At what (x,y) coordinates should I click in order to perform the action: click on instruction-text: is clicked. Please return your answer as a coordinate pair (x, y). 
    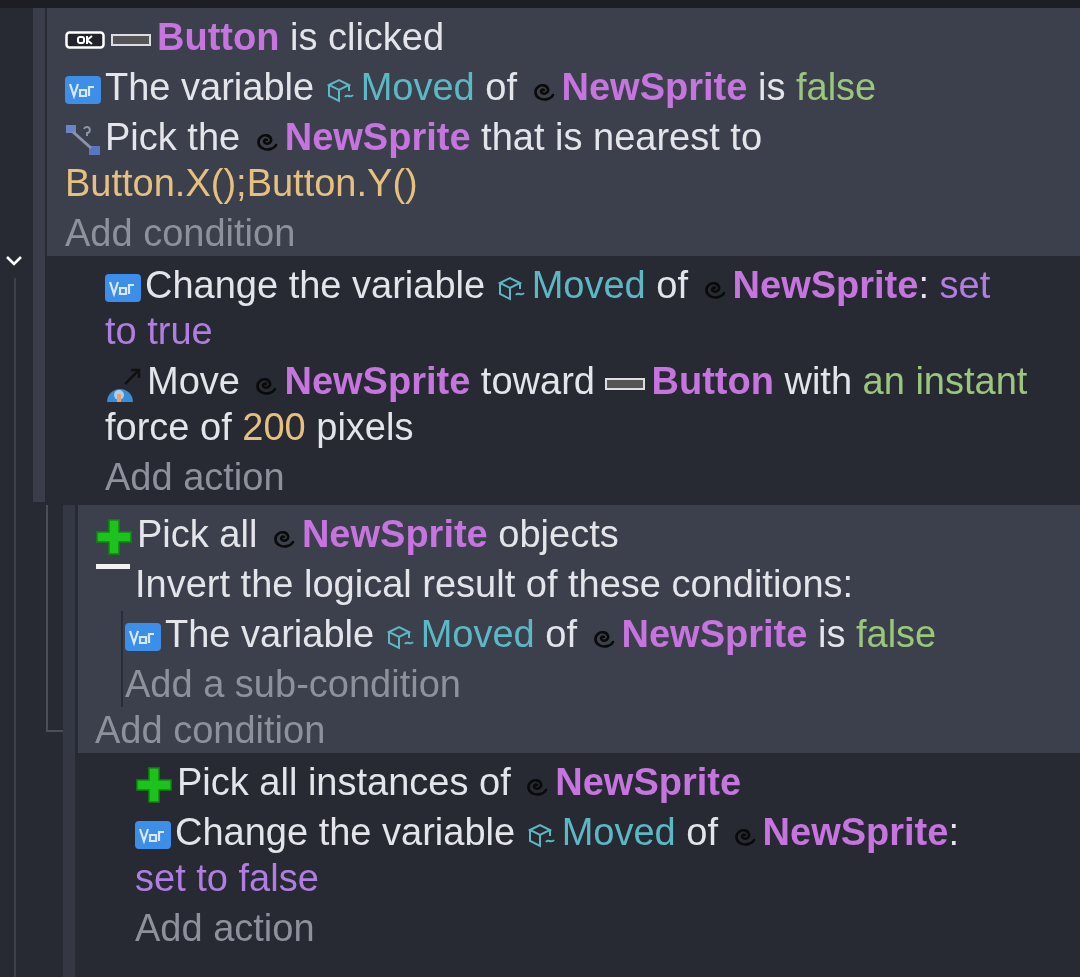
    Looking at the image, I should click on (366, 37).